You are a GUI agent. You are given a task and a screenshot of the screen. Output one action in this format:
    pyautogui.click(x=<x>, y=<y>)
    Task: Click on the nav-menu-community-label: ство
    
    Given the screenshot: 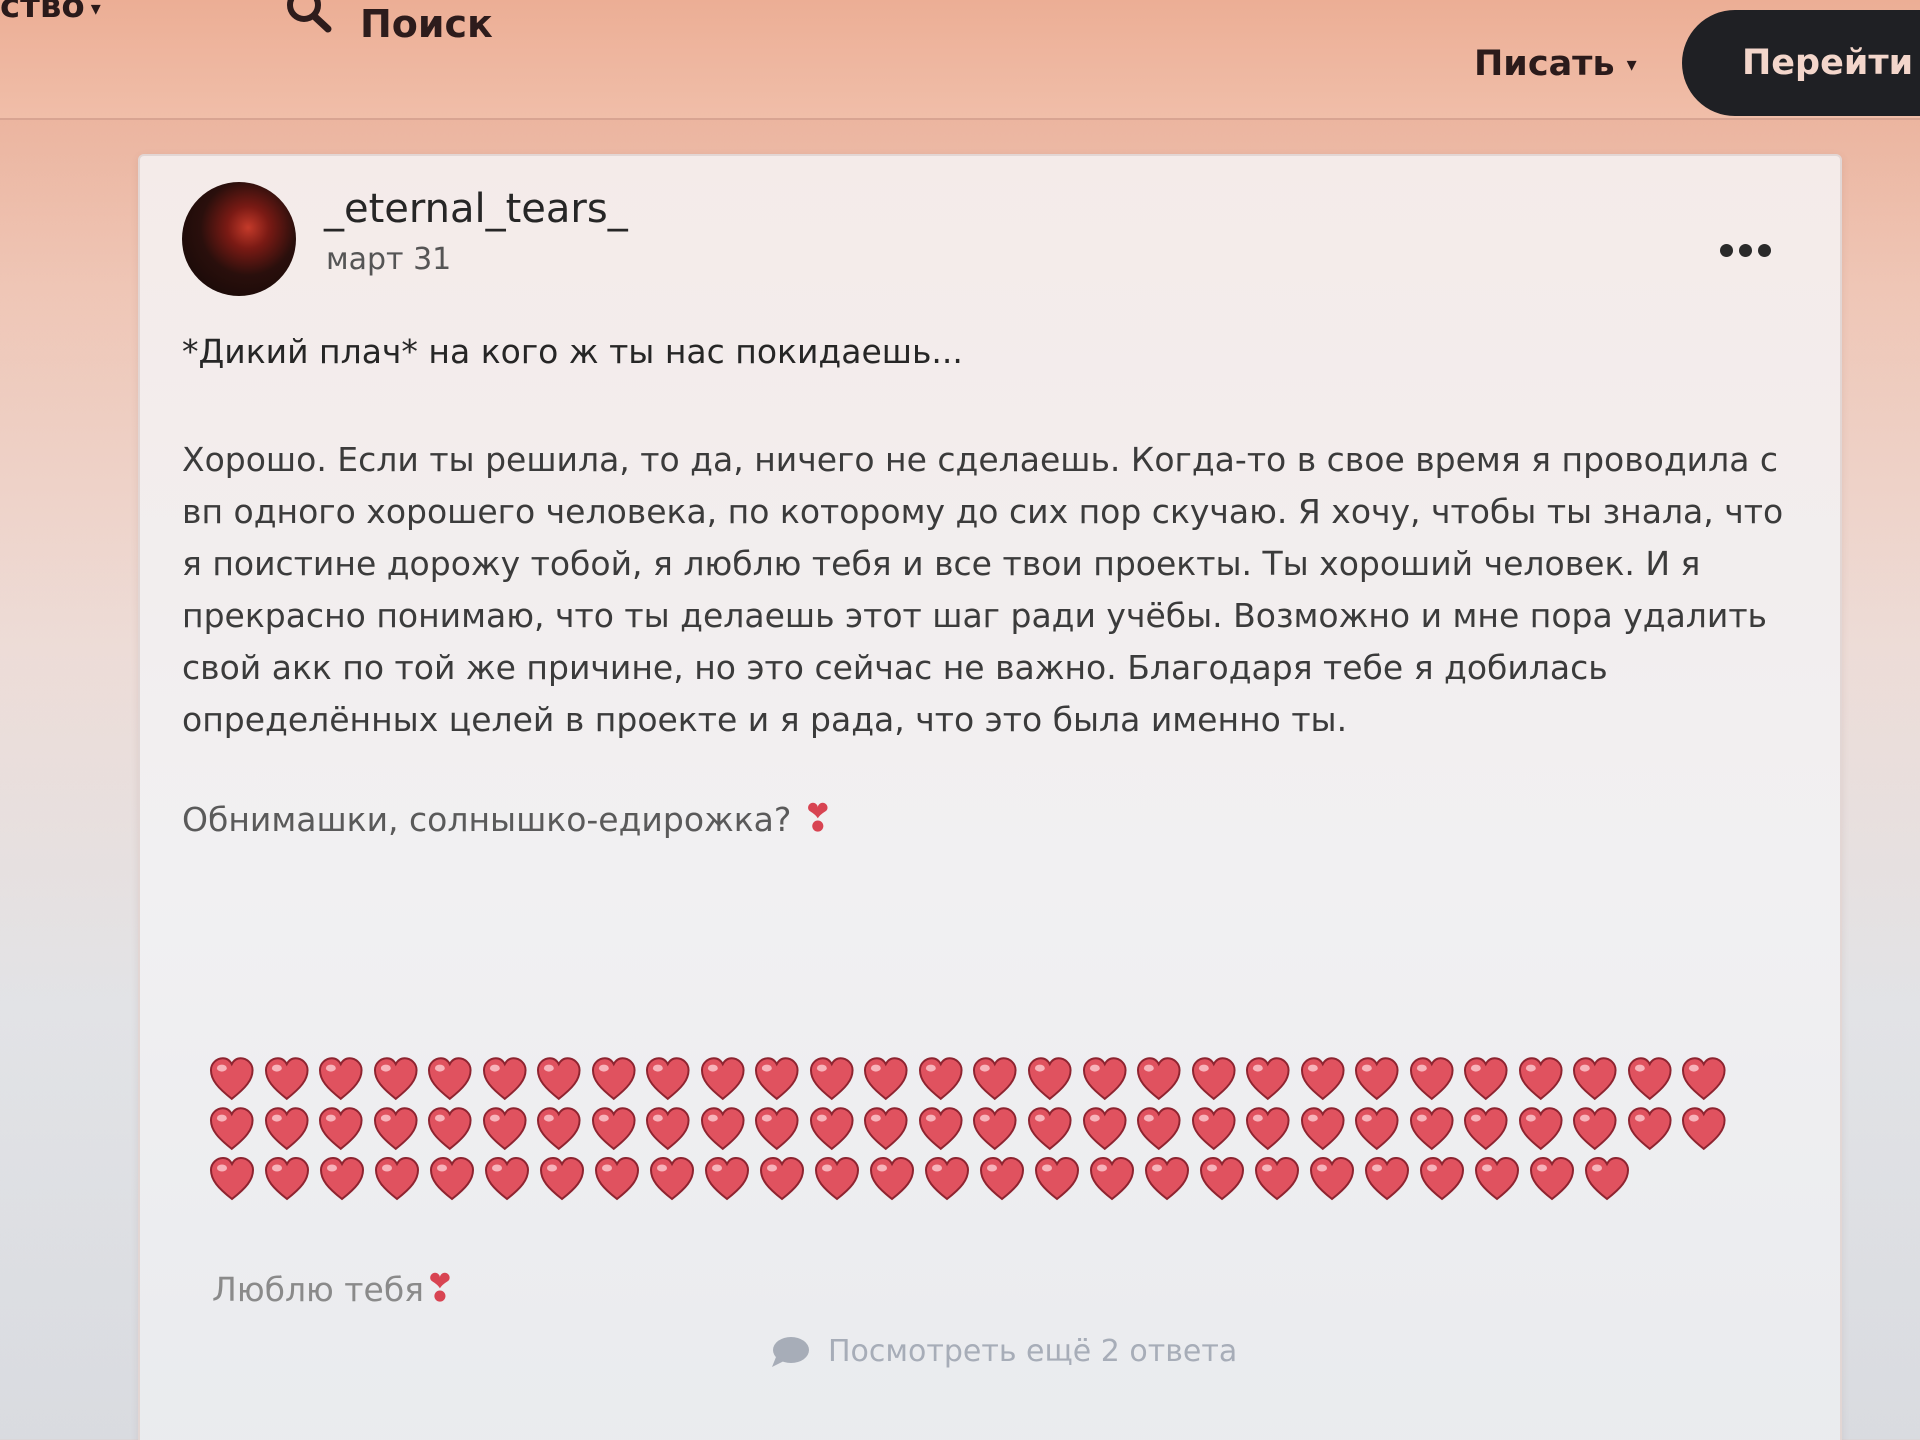 What is the action you would take?
    pyautogui.click(x=42, y=13)
    